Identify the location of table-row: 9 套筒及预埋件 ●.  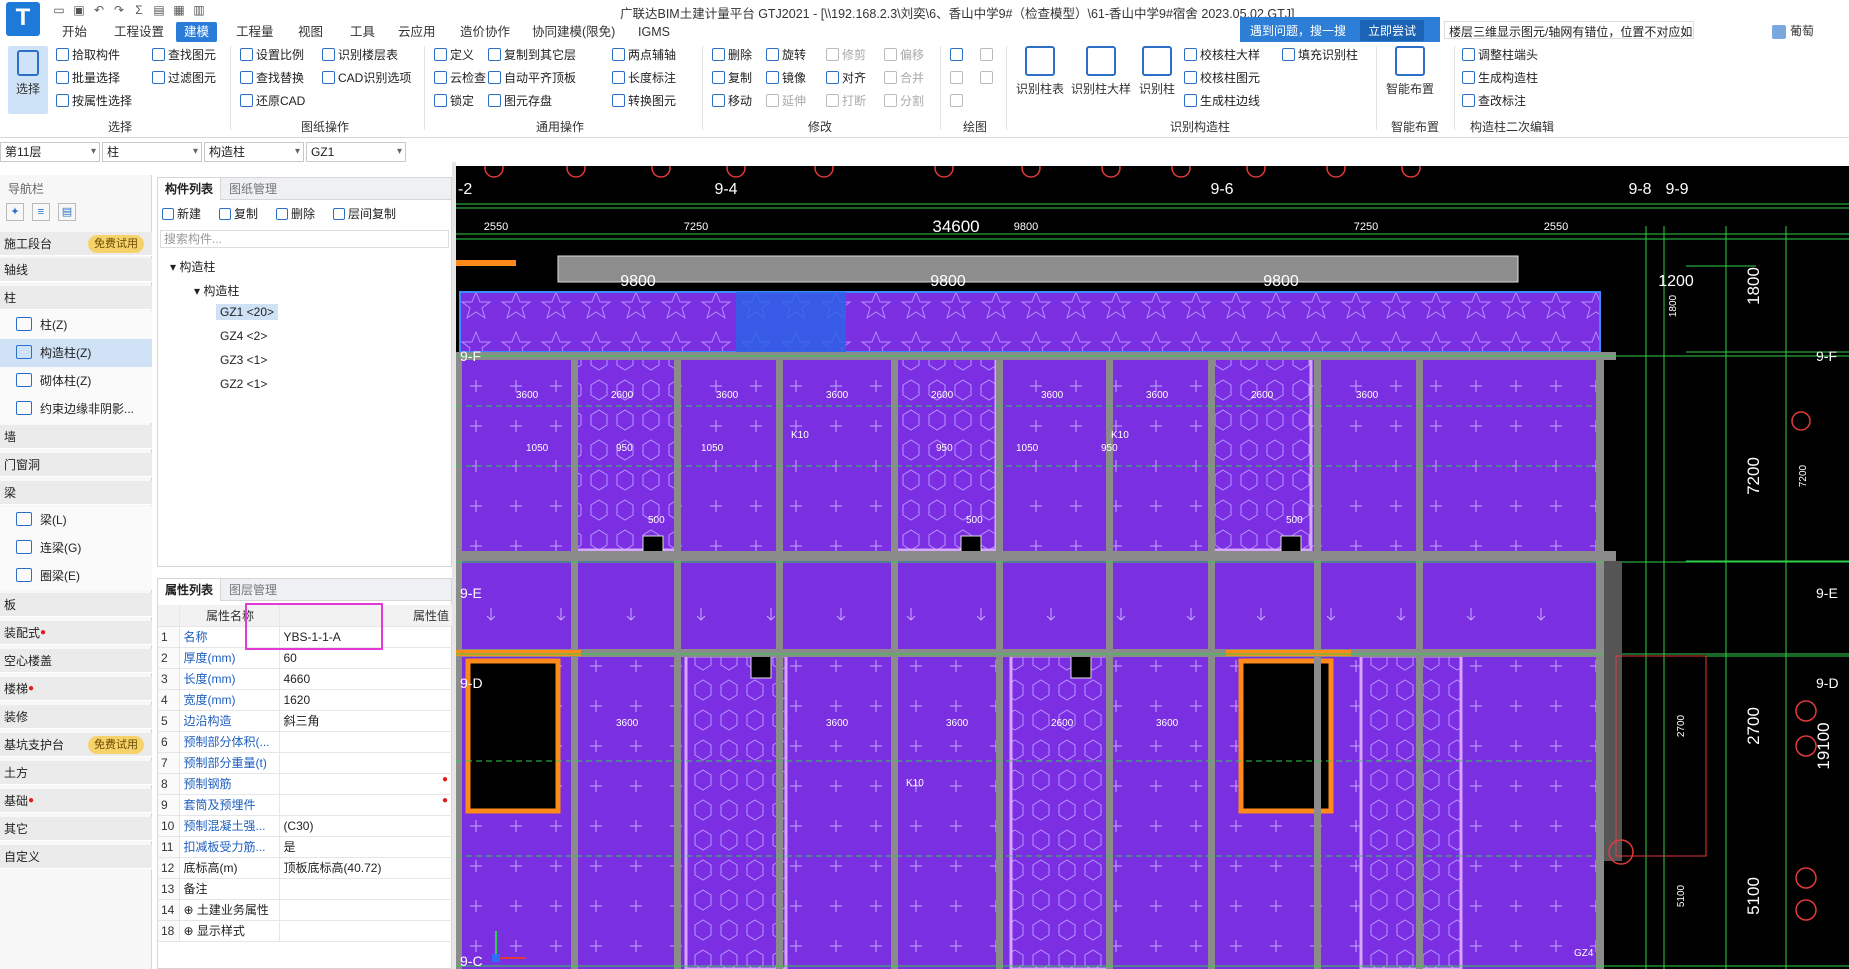
(305, 805).